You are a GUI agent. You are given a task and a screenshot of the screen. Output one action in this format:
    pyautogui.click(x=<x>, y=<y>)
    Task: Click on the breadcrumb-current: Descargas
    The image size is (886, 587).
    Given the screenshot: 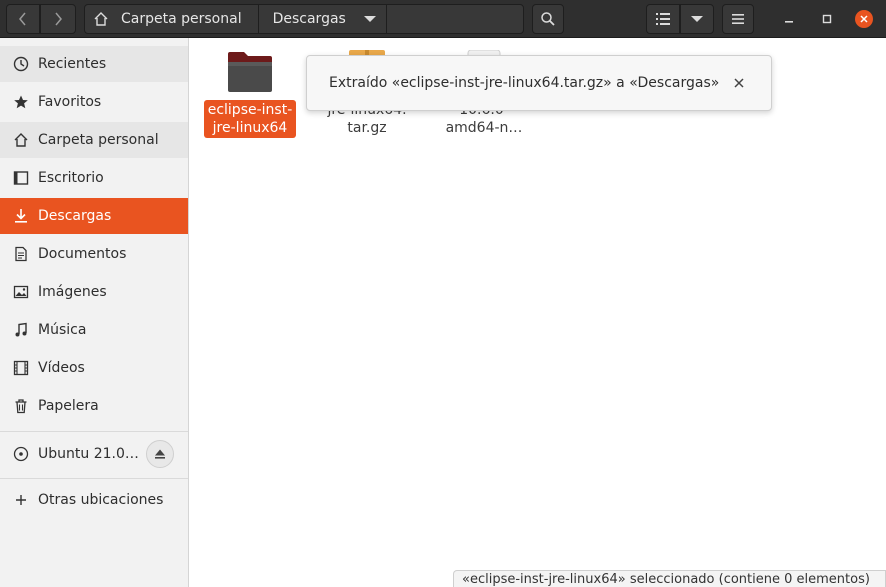 What is the action you would take?
    pyautogui.click(x=323, y=19)
    